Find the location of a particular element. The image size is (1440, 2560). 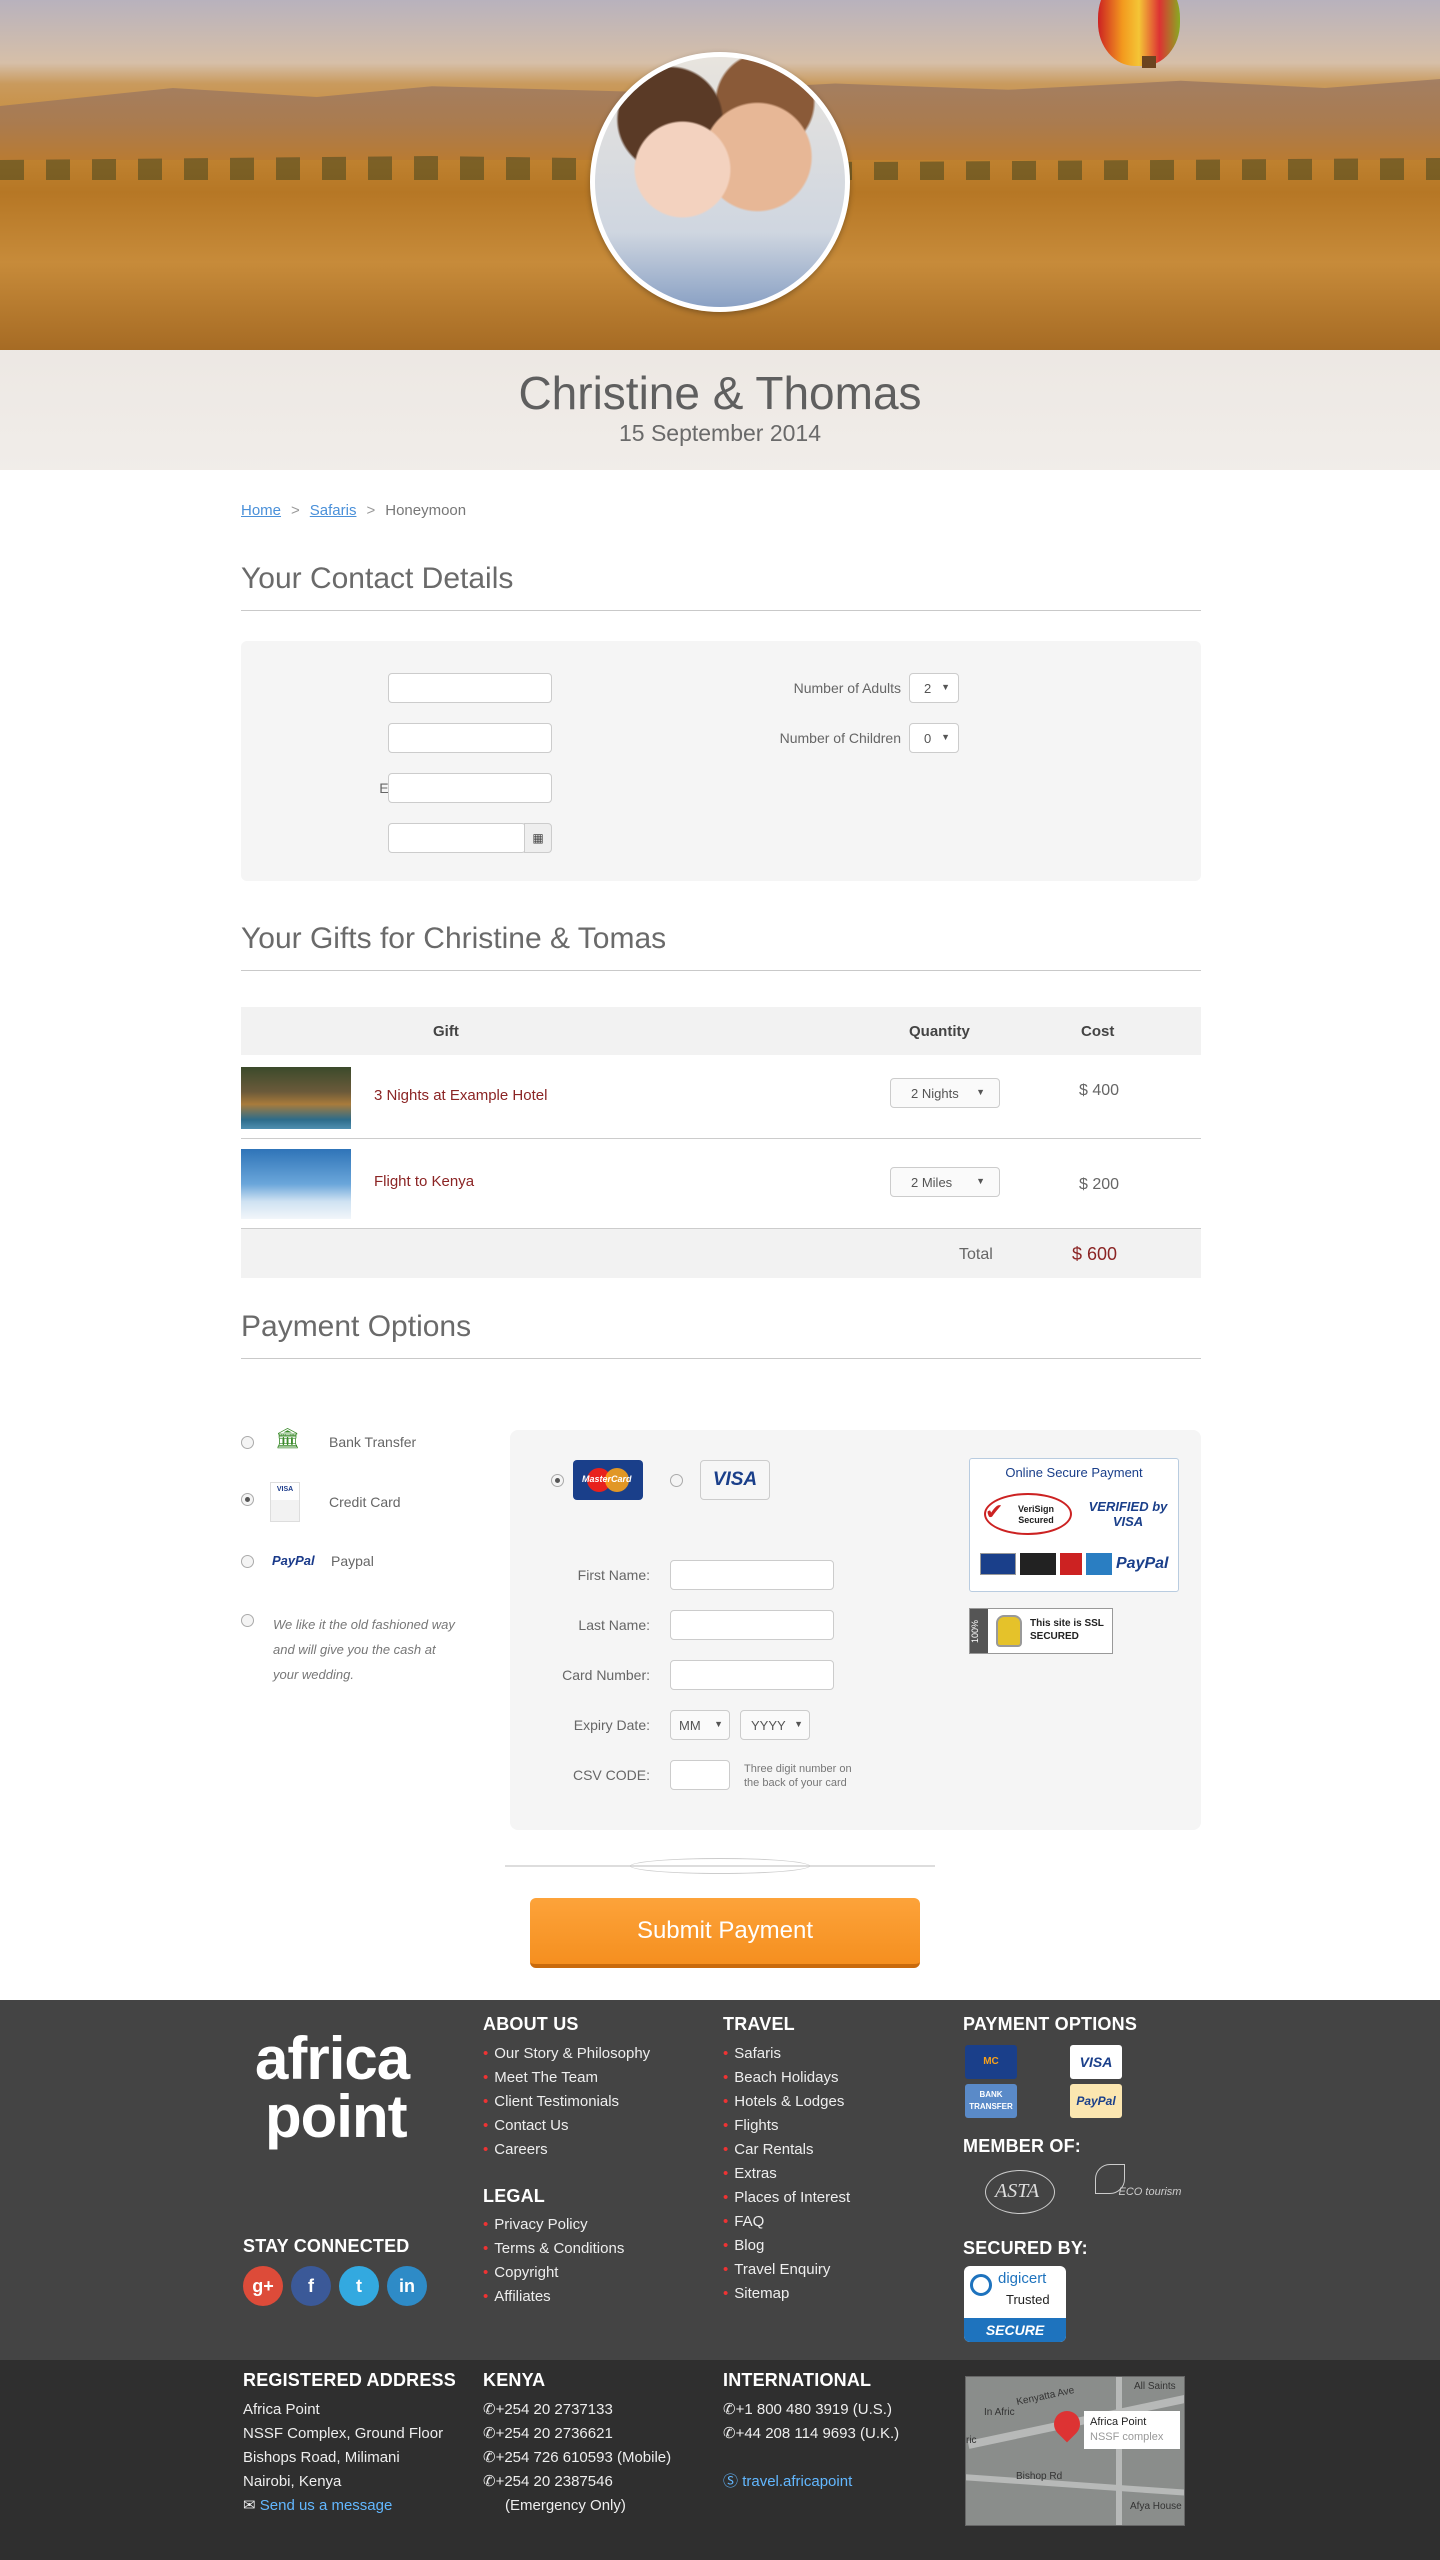

phone-number: +254 20 2387546 is located at coordinates (554, 2481).